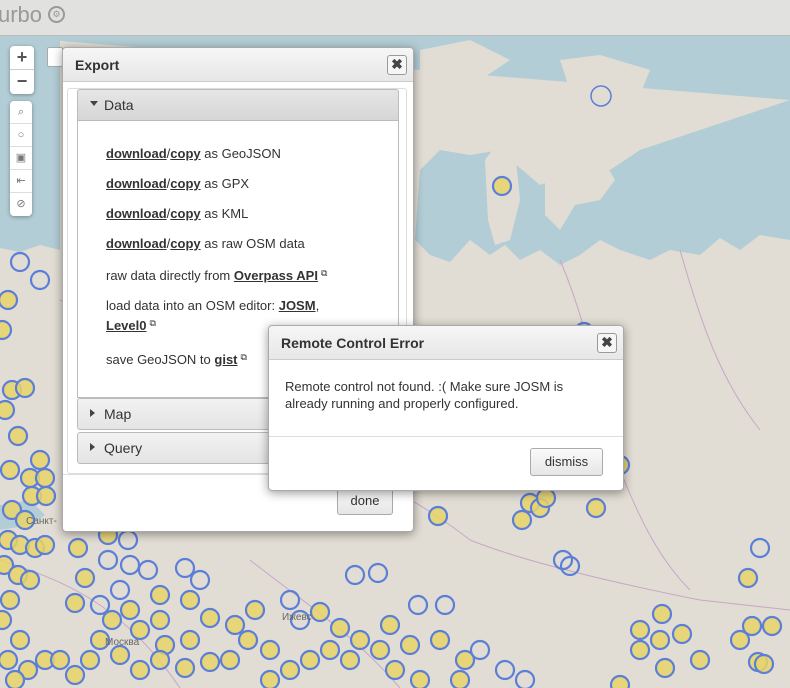 This screenshot has width=790, height=688. I want to click on copy-kml-link: copy, so click(185, 213).